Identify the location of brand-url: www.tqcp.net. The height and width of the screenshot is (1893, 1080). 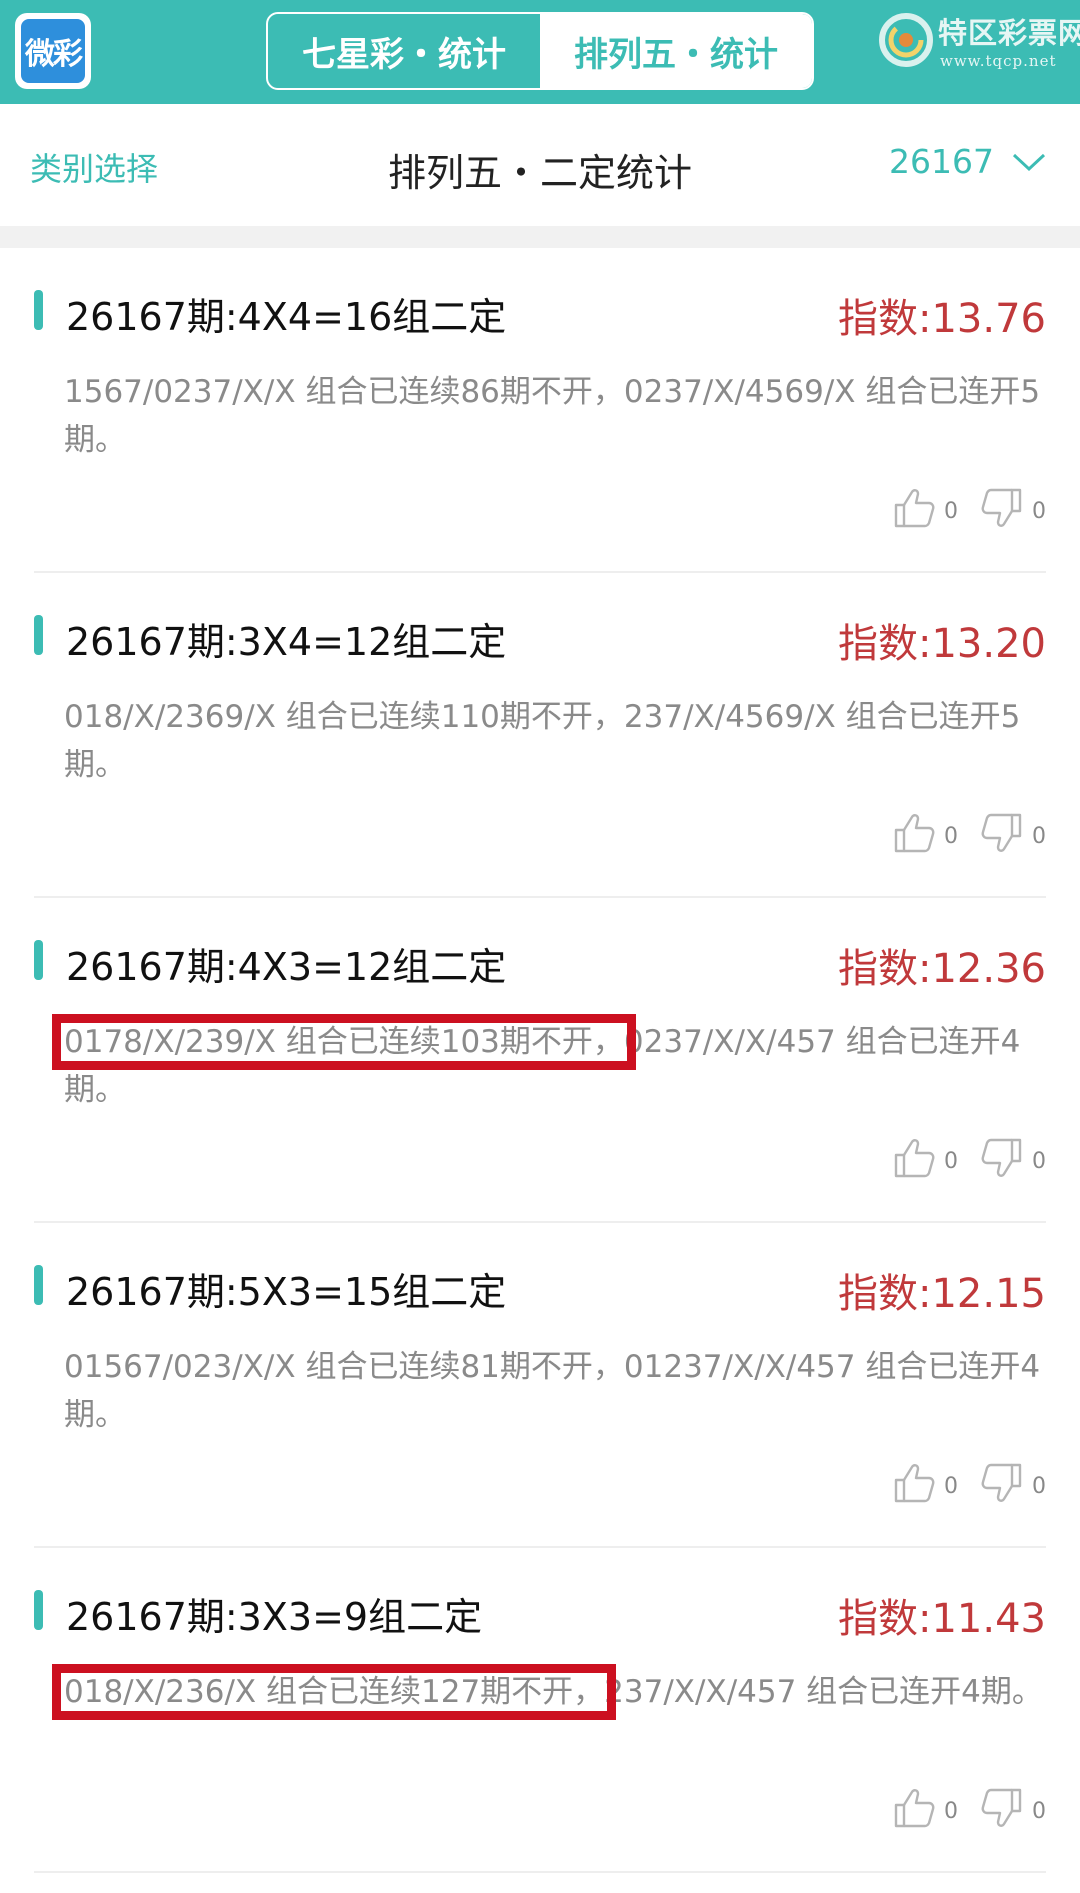
(998, 61).